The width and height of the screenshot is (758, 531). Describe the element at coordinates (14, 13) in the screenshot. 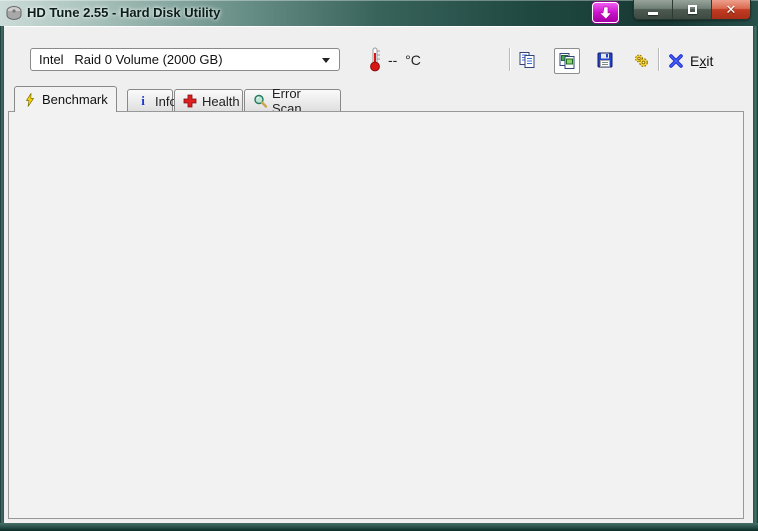

I see `app-icon` at that location.